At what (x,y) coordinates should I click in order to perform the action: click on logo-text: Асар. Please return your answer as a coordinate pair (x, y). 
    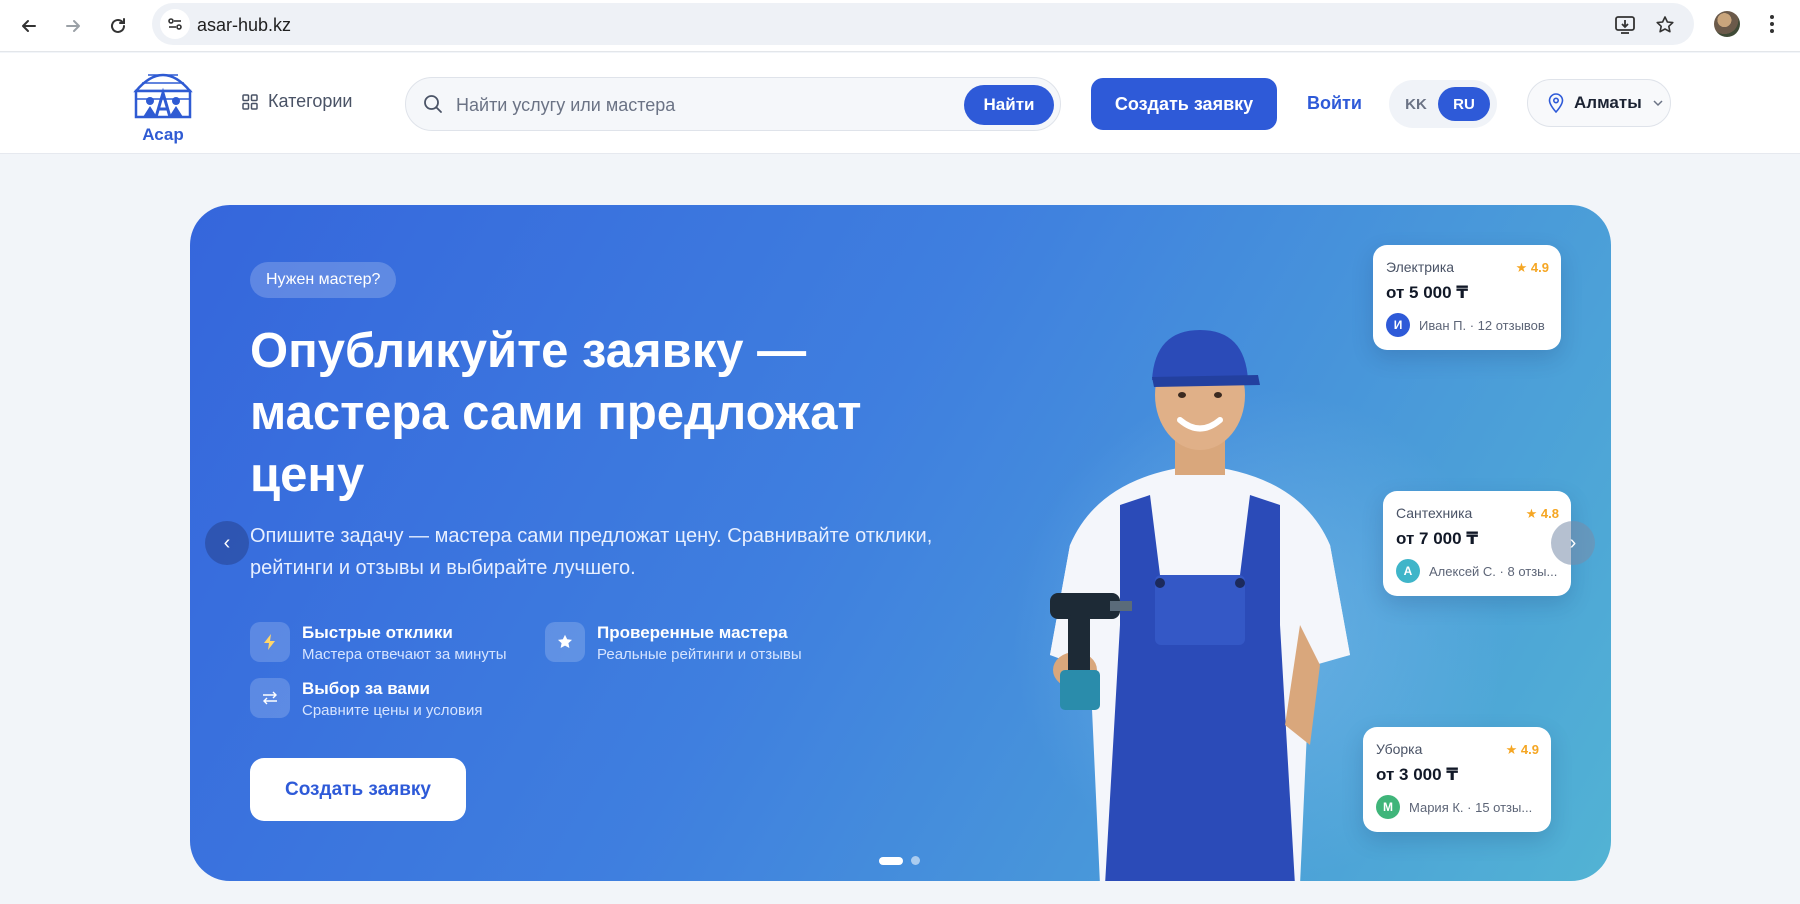
    Looking at the image, I should click on (163, 134).